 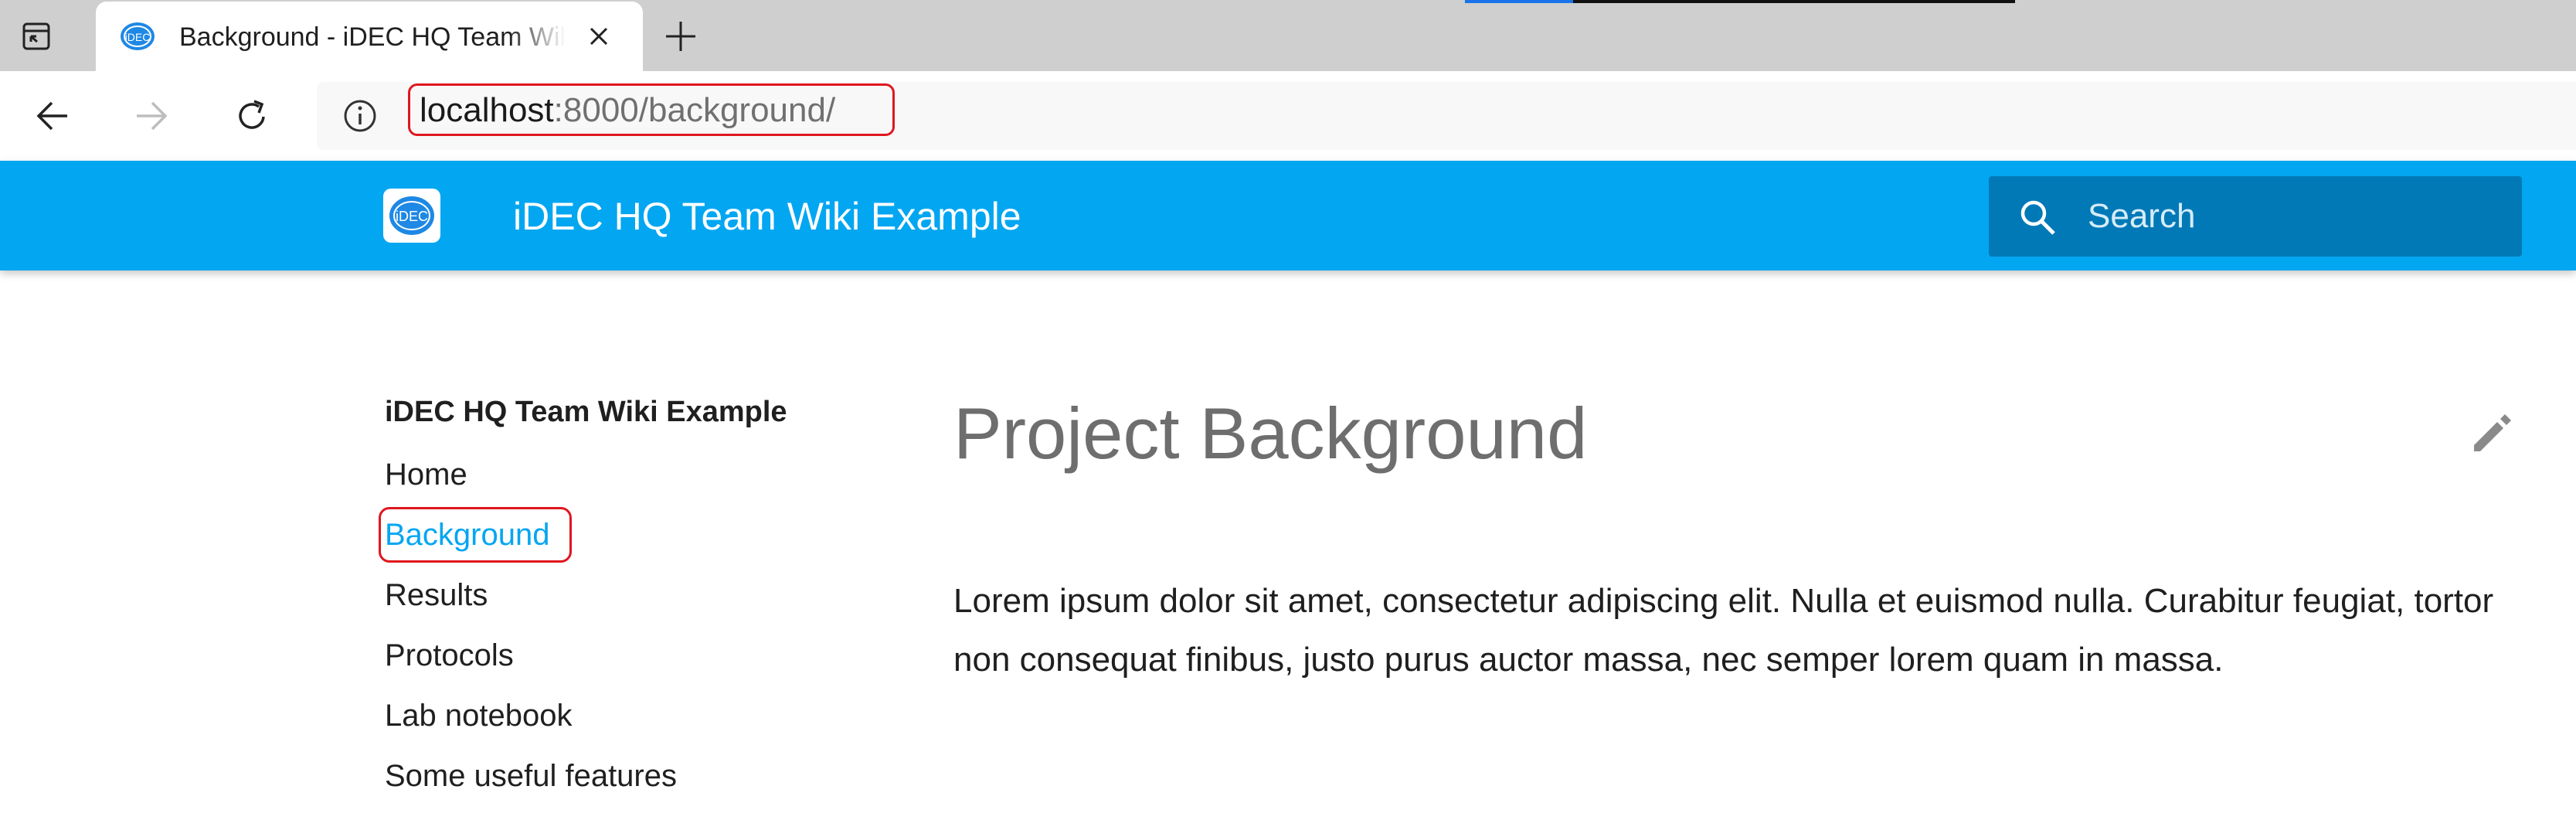 I want to click on site-title: iDEC HQ Team Wiki Example, so click(x=767, y=216).